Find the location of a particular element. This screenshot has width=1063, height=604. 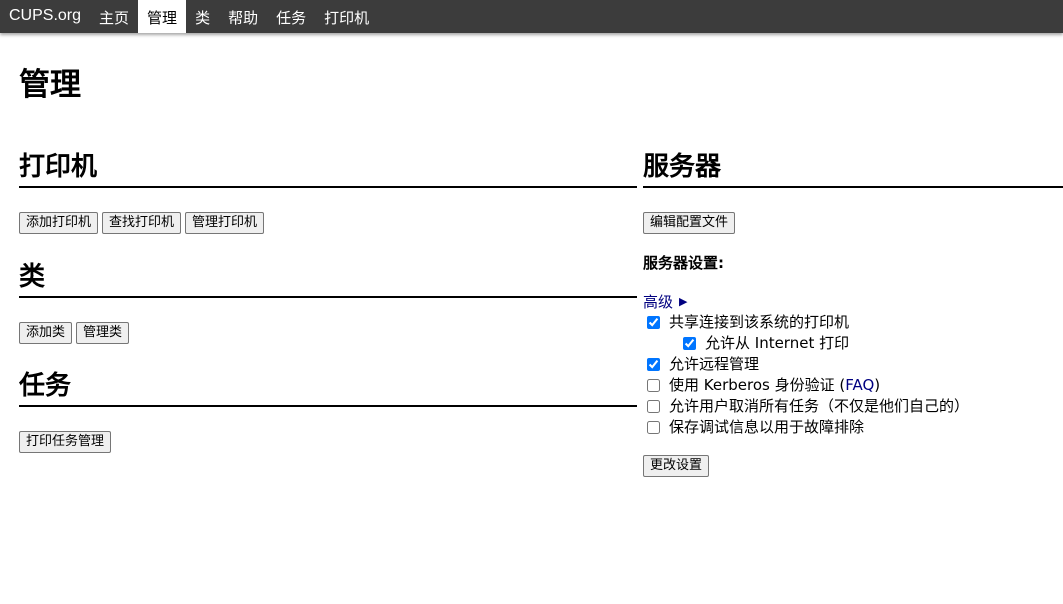

change-settings-button: 更改设置 is located at coordinates (676, 466).